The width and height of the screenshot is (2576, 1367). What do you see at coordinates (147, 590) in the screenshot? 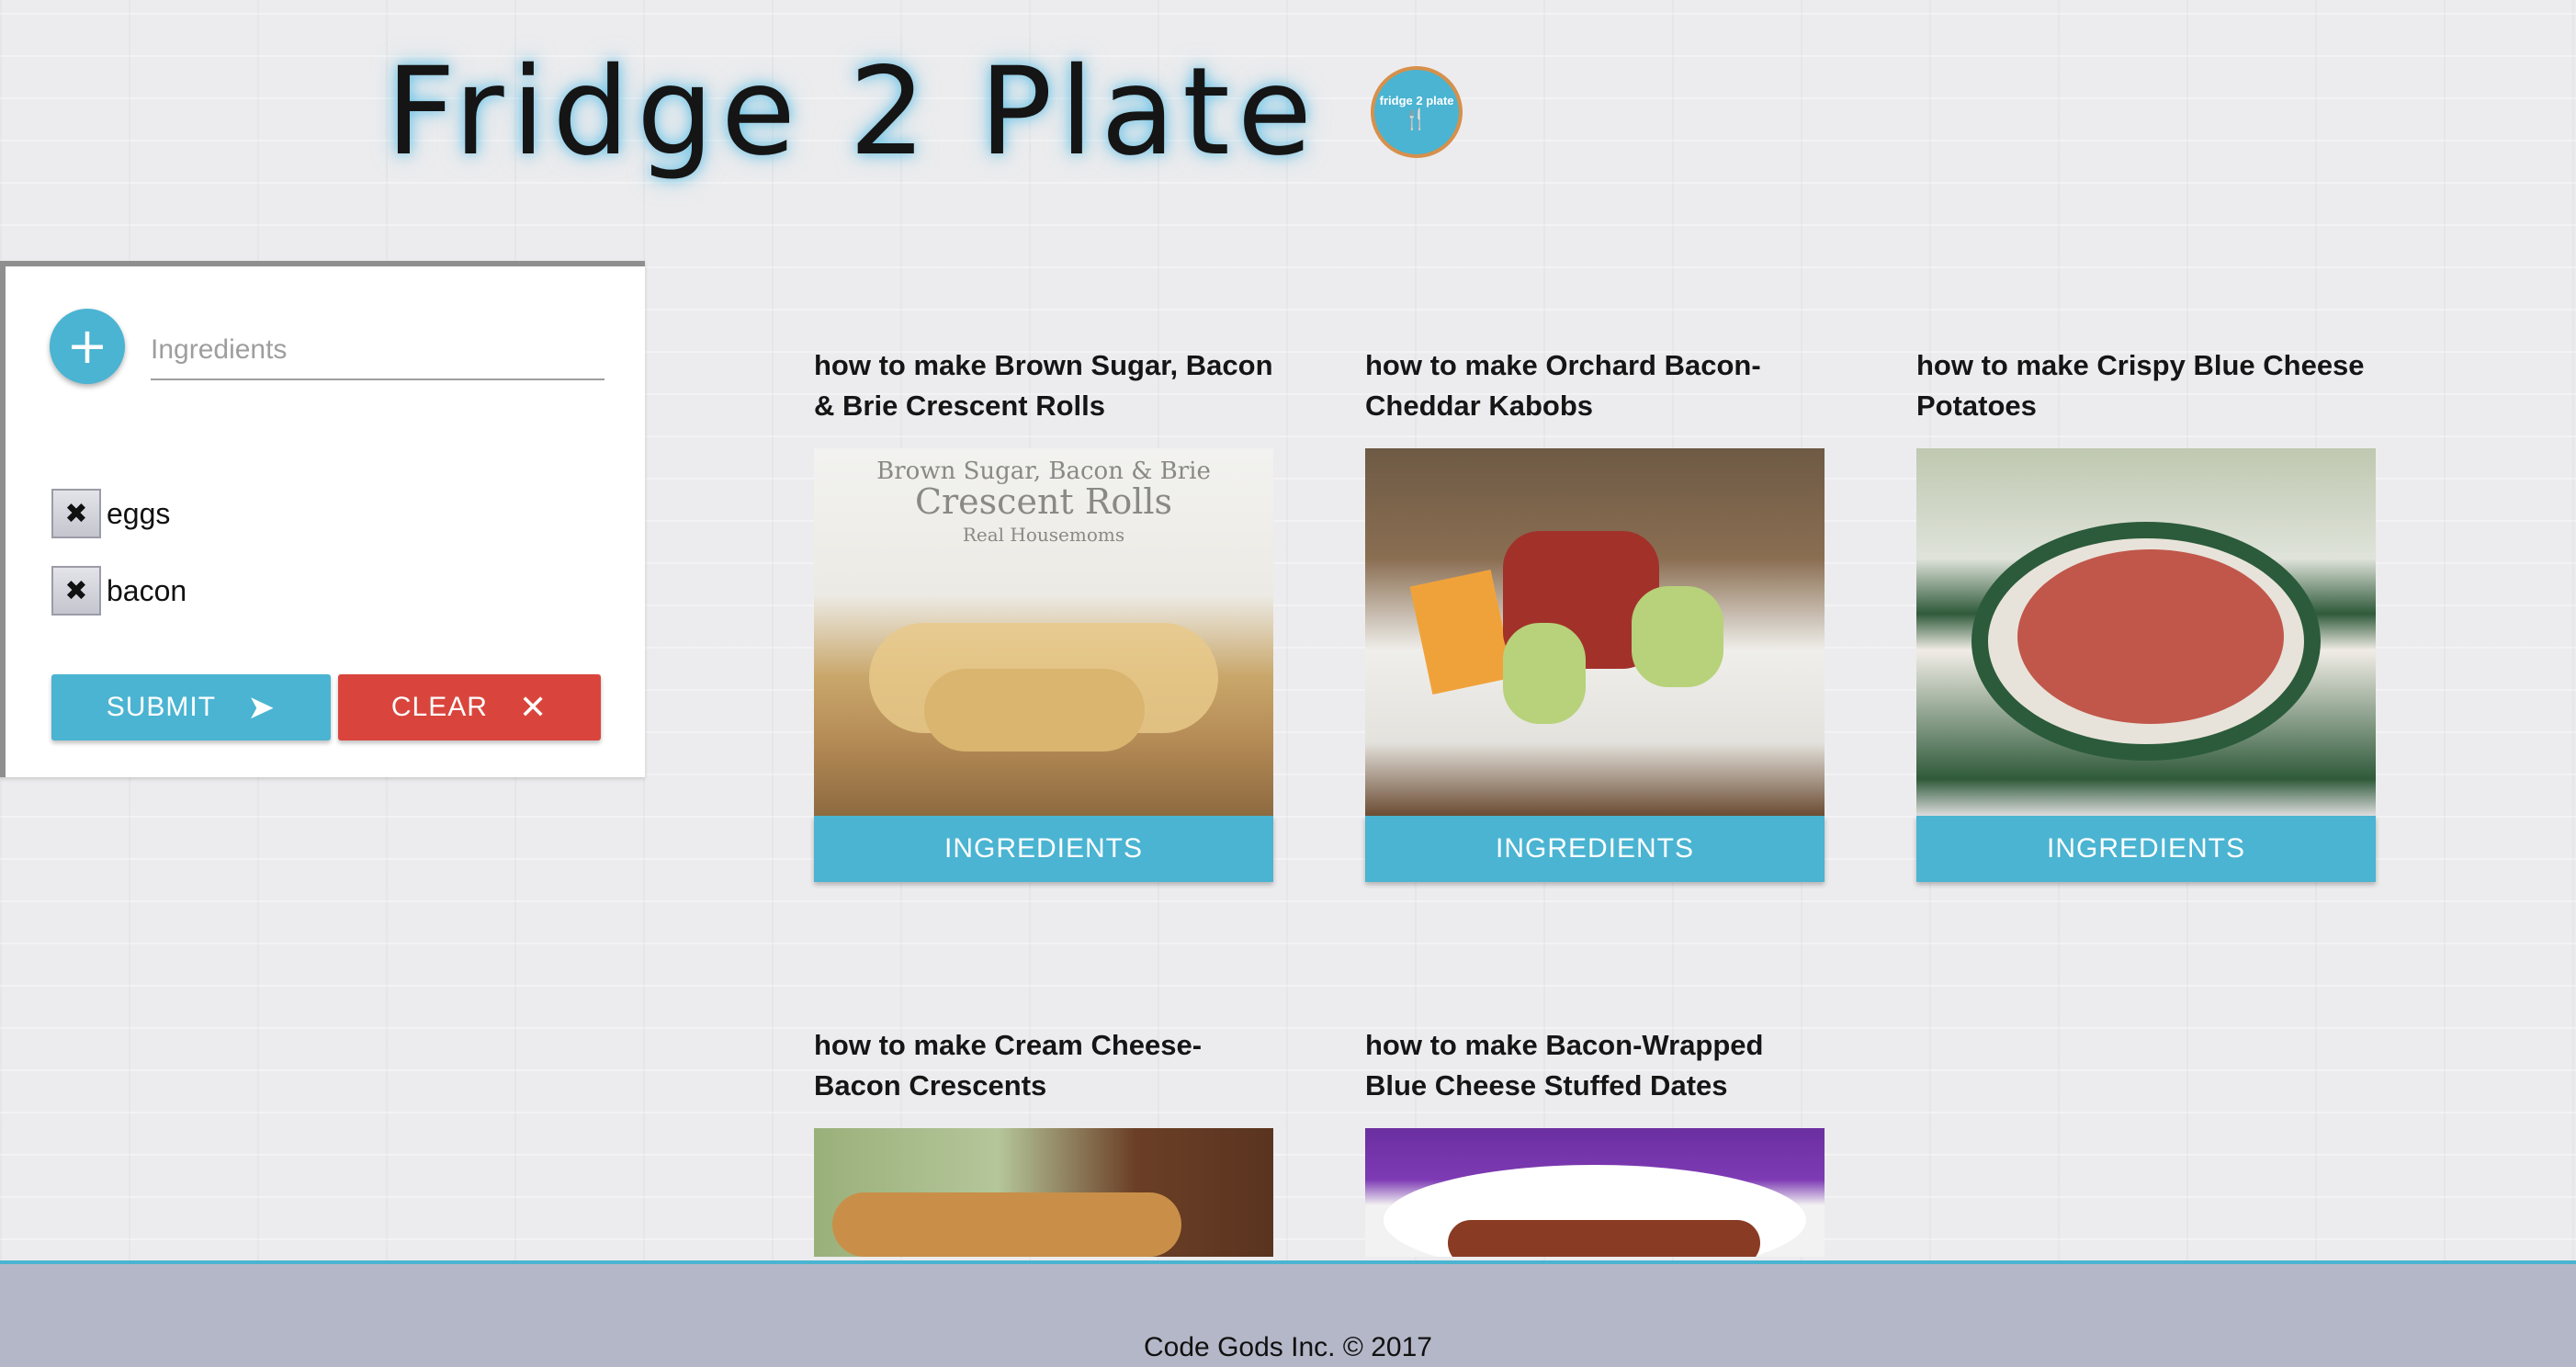
I see `ingredient-label: bacon` at bounding box center [147, 590].